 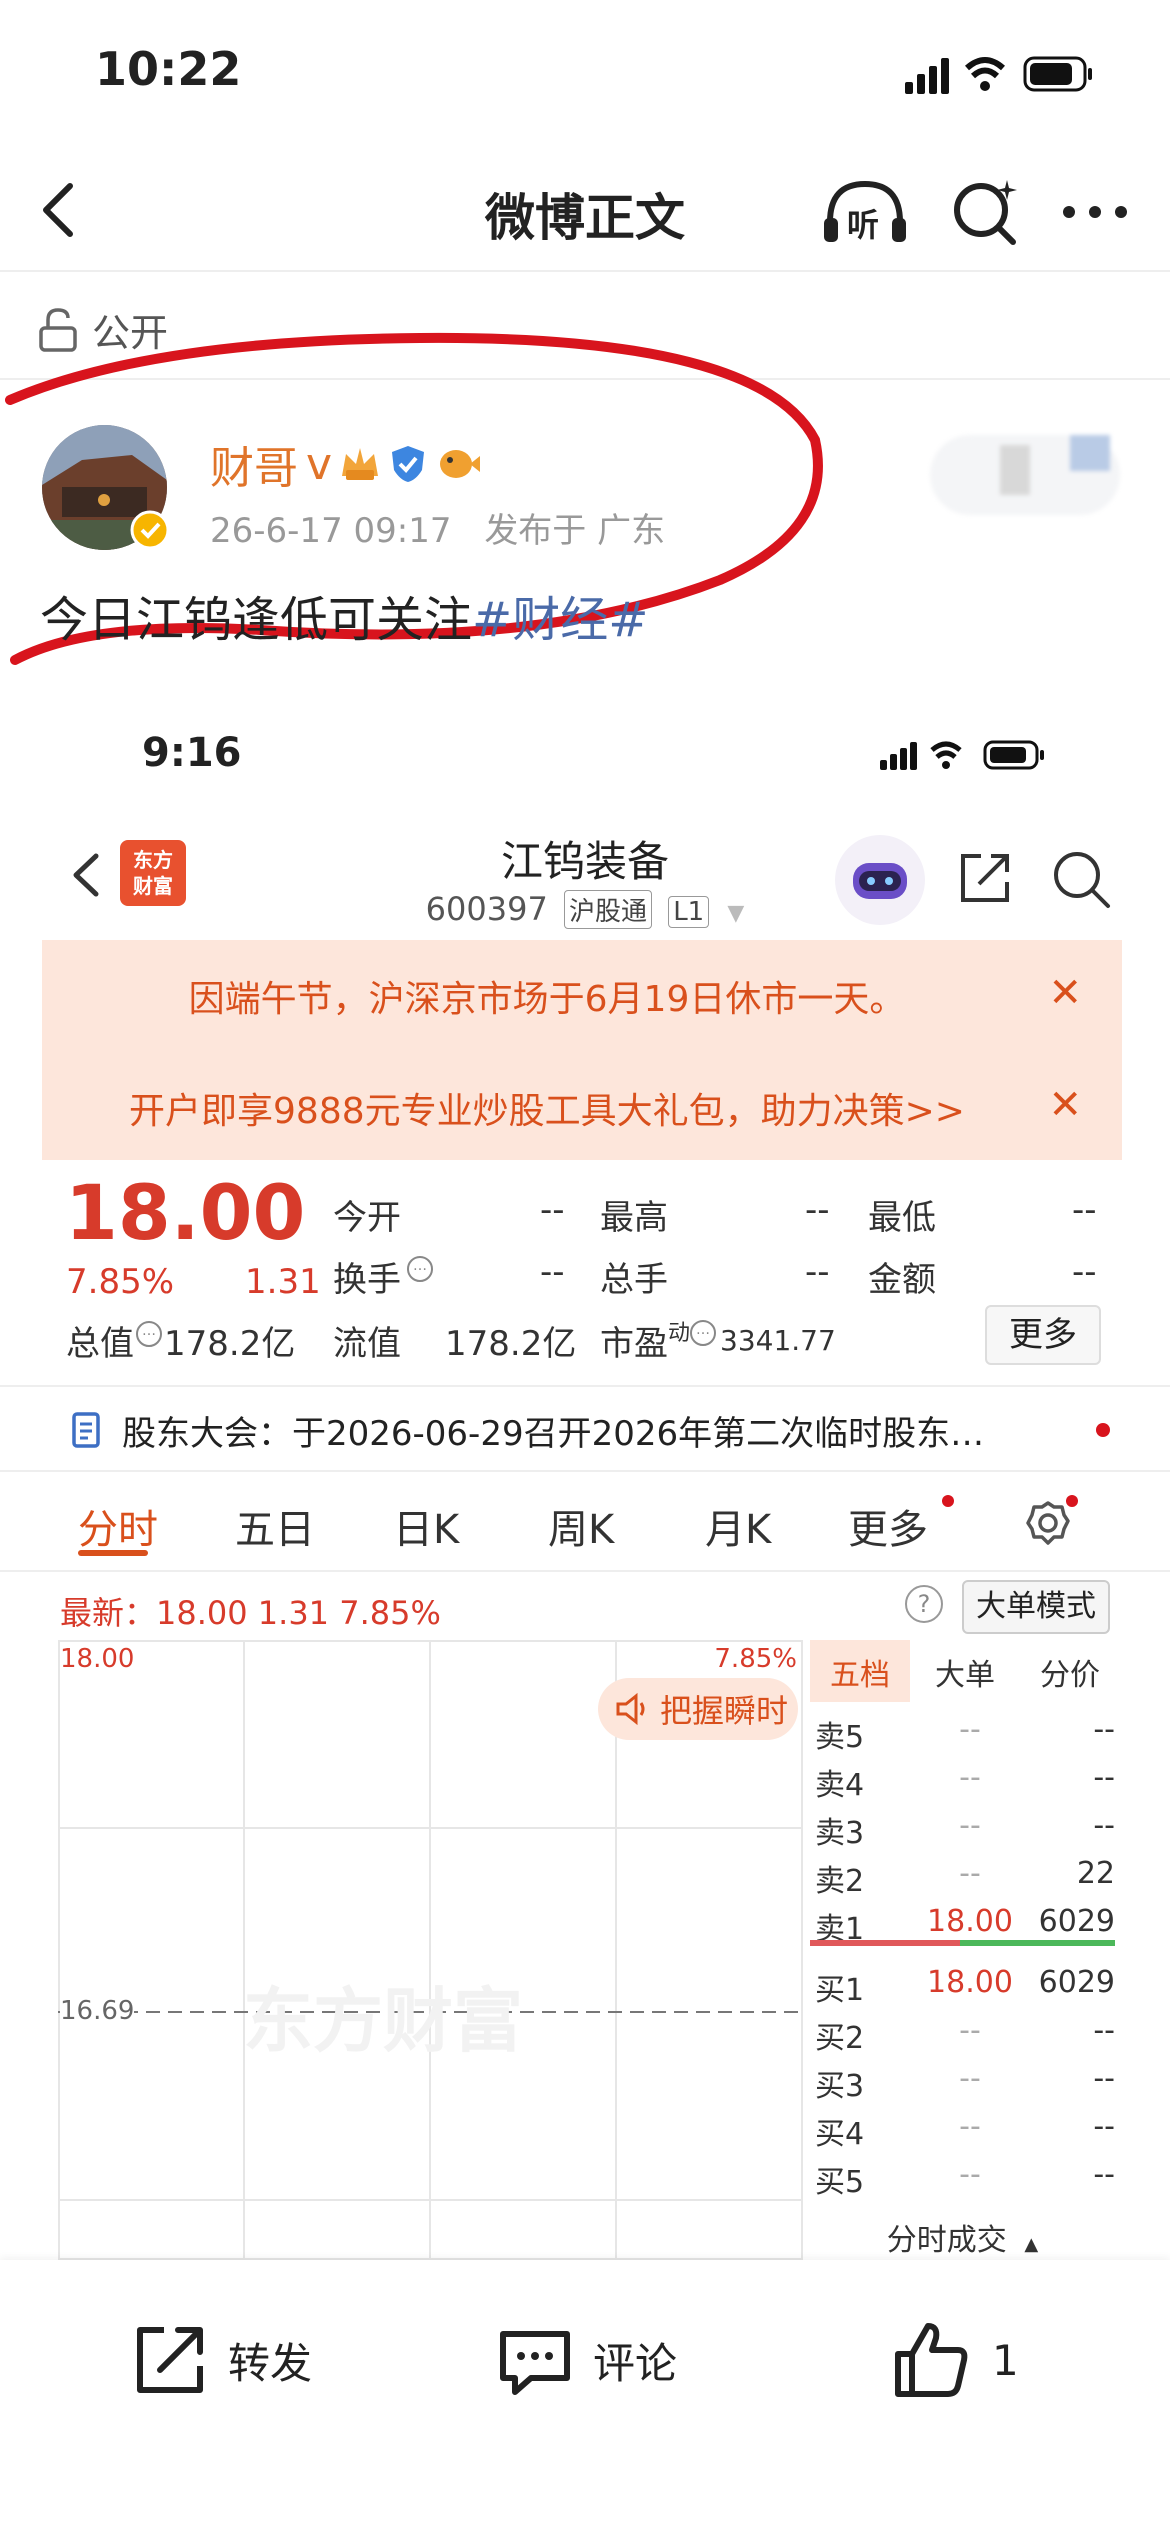 I want to click on sell-level-price: 18.00, so click(x=970, y=1921).